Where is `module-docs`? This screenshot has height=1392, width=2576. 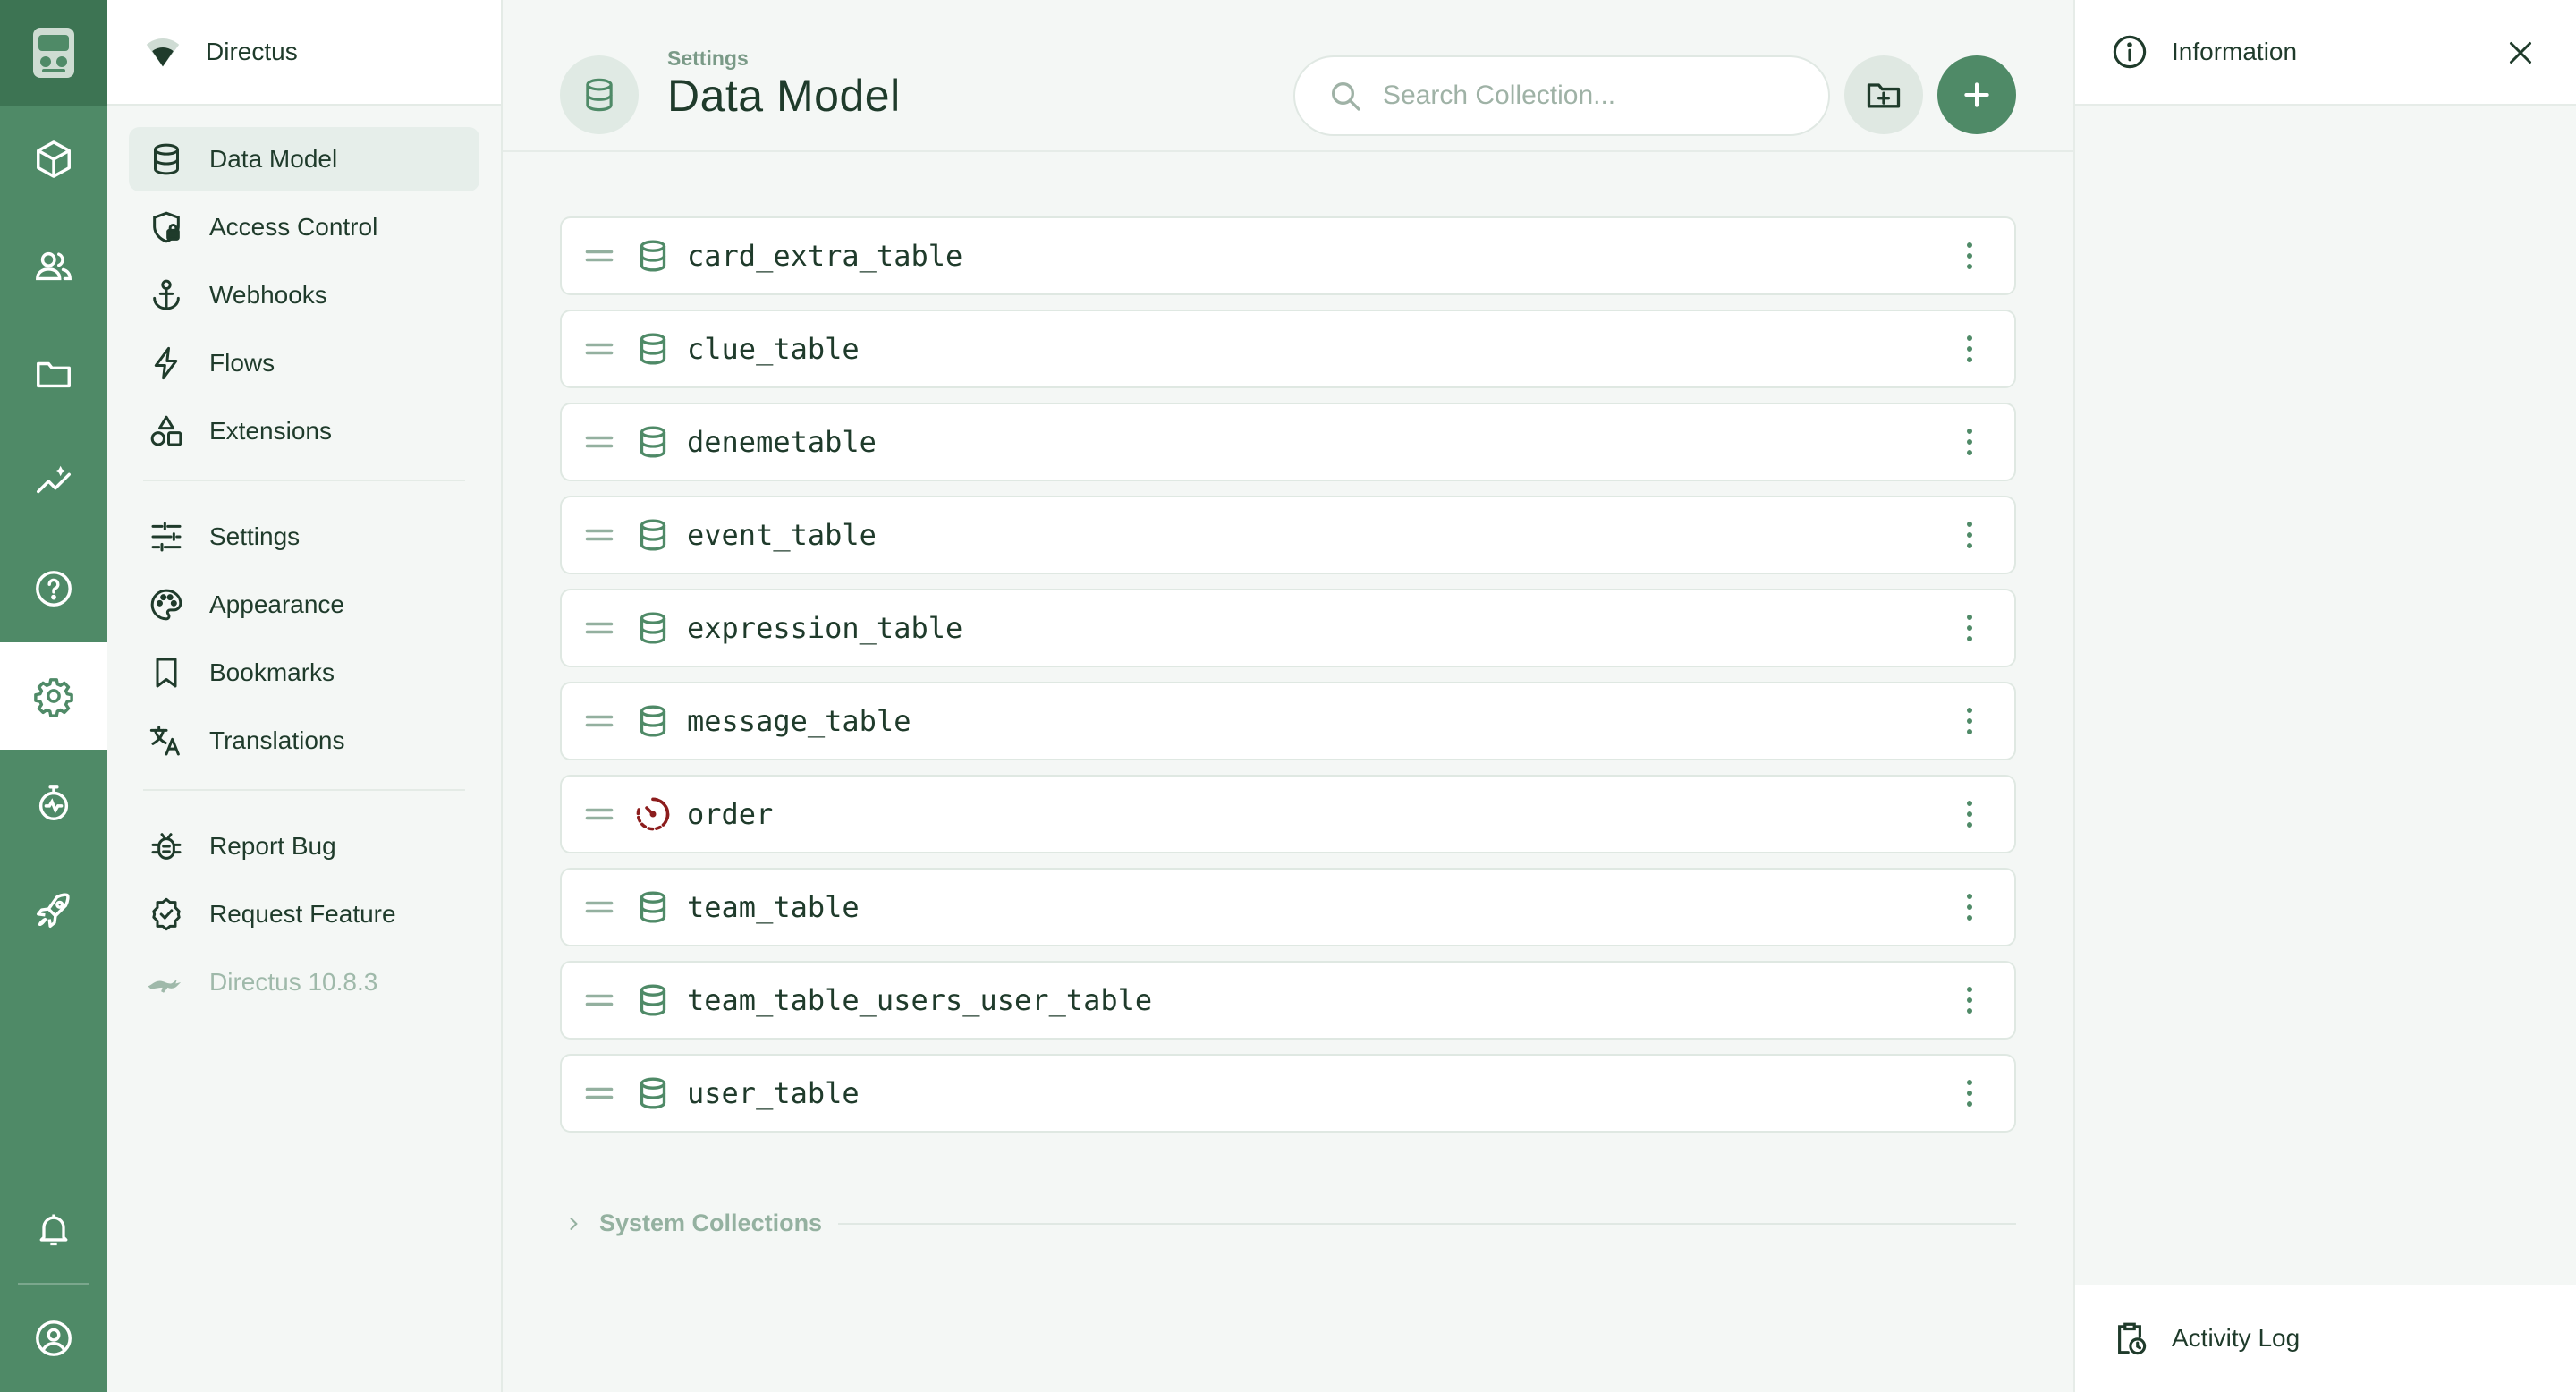
module-docs is located at coordinates (53, 588).